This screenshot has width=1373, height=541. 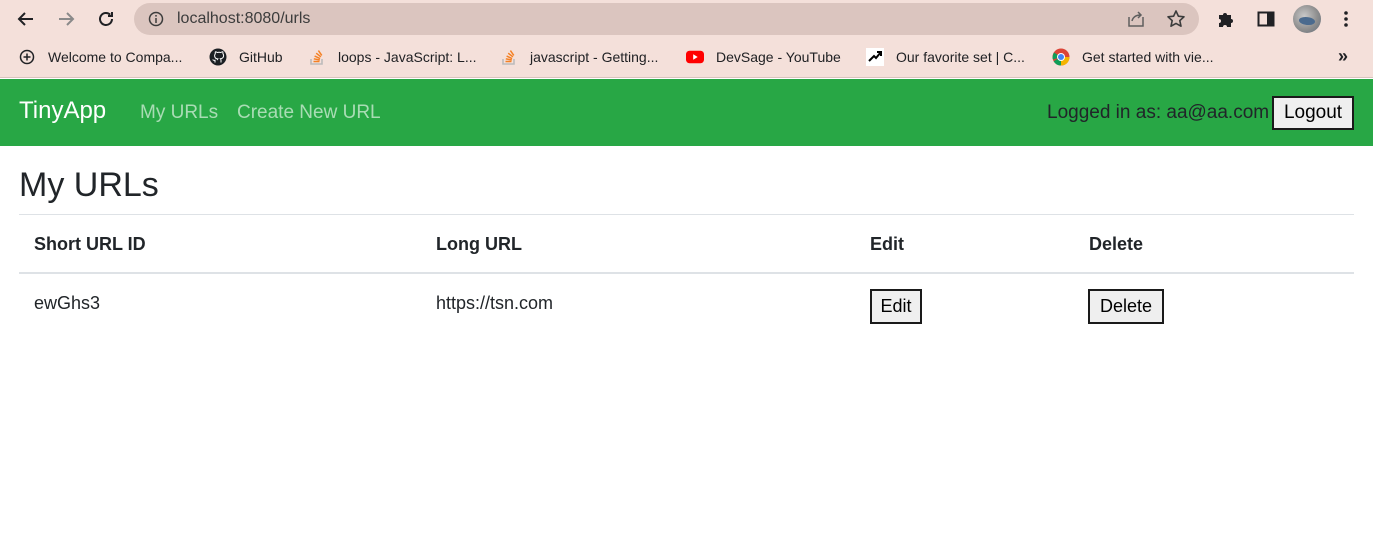 I want to click on back-button, so click(x=26, y=19).